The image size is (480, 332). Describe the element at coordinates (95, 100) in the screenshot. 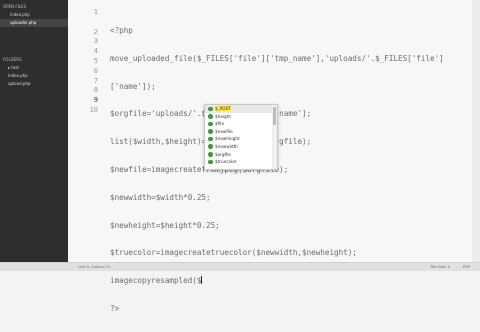

I see `line-number: 9` at that location.